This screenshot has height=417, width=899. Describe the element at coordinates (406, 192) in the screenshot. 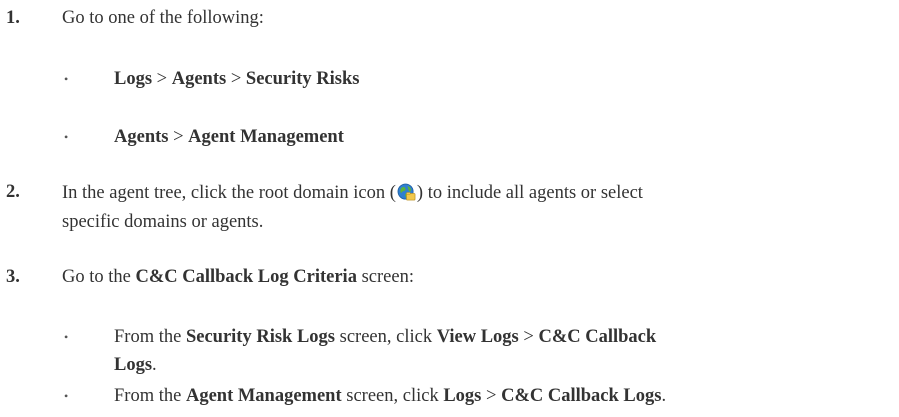

I see `globe-domain-icon` at that location.